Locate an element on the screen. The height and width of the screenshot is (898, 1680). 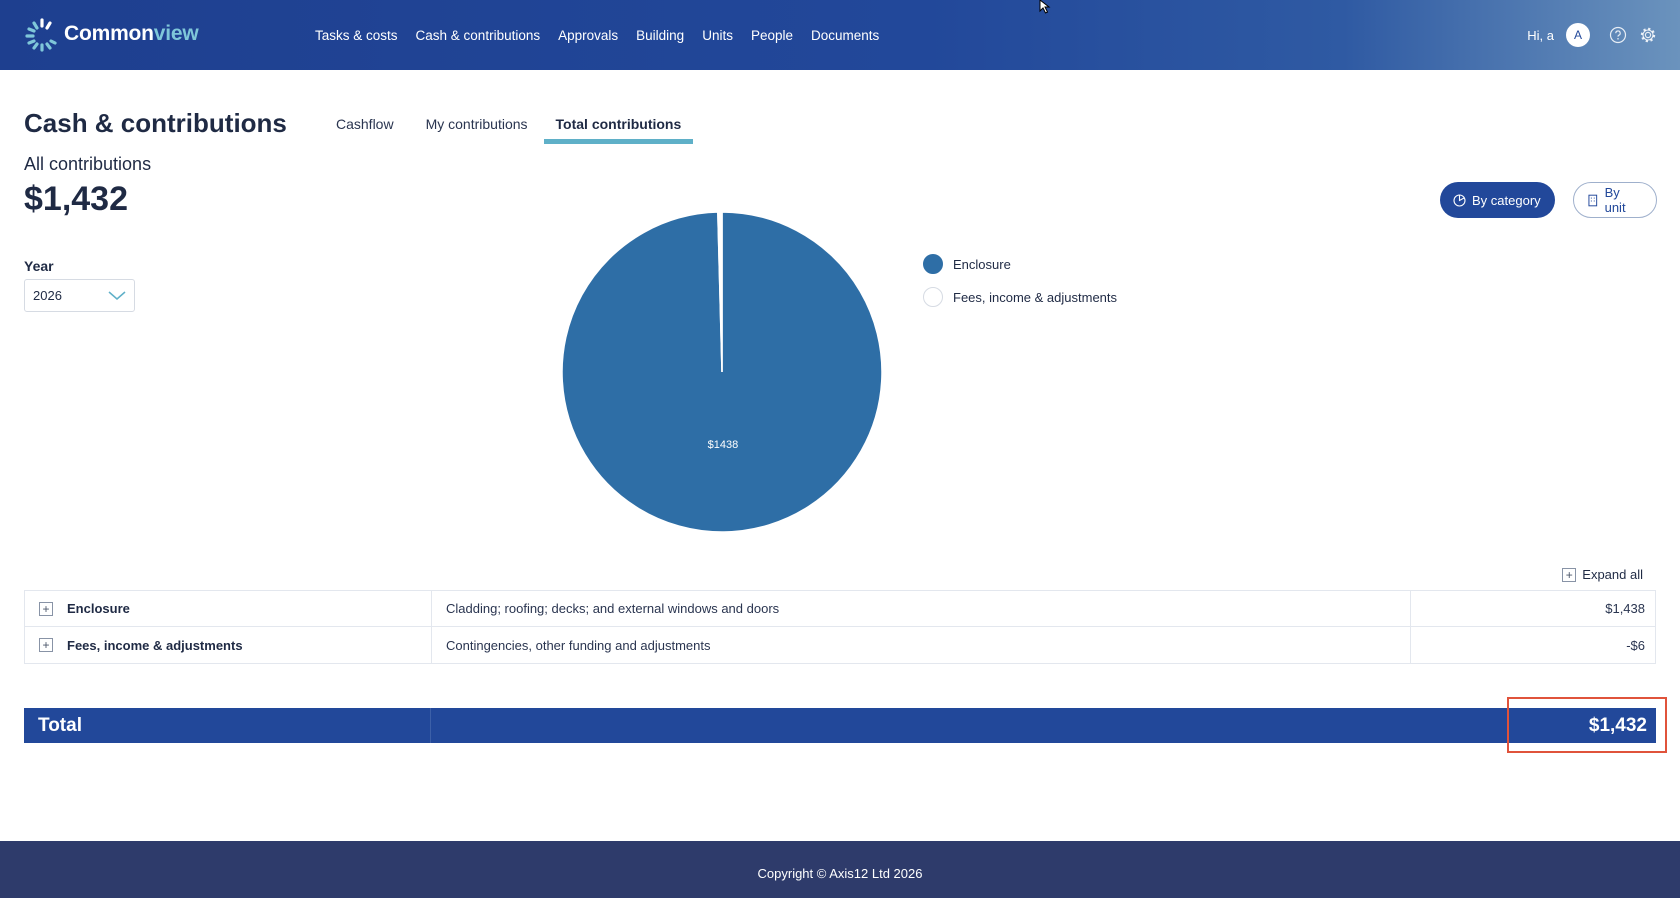
tab-cashflow: Cashflow is located at coordinates (365, 125).